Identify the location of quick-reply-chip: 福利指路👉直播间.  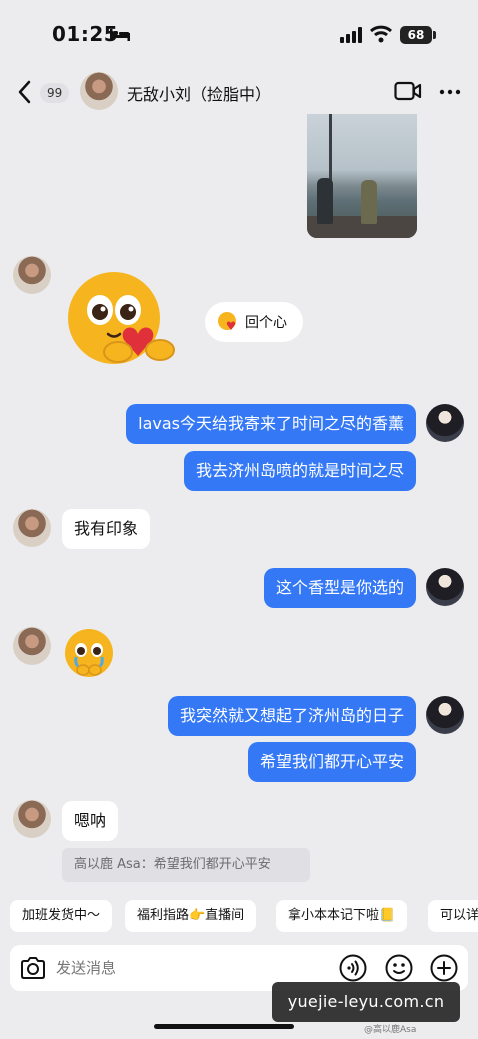
(191, 916).